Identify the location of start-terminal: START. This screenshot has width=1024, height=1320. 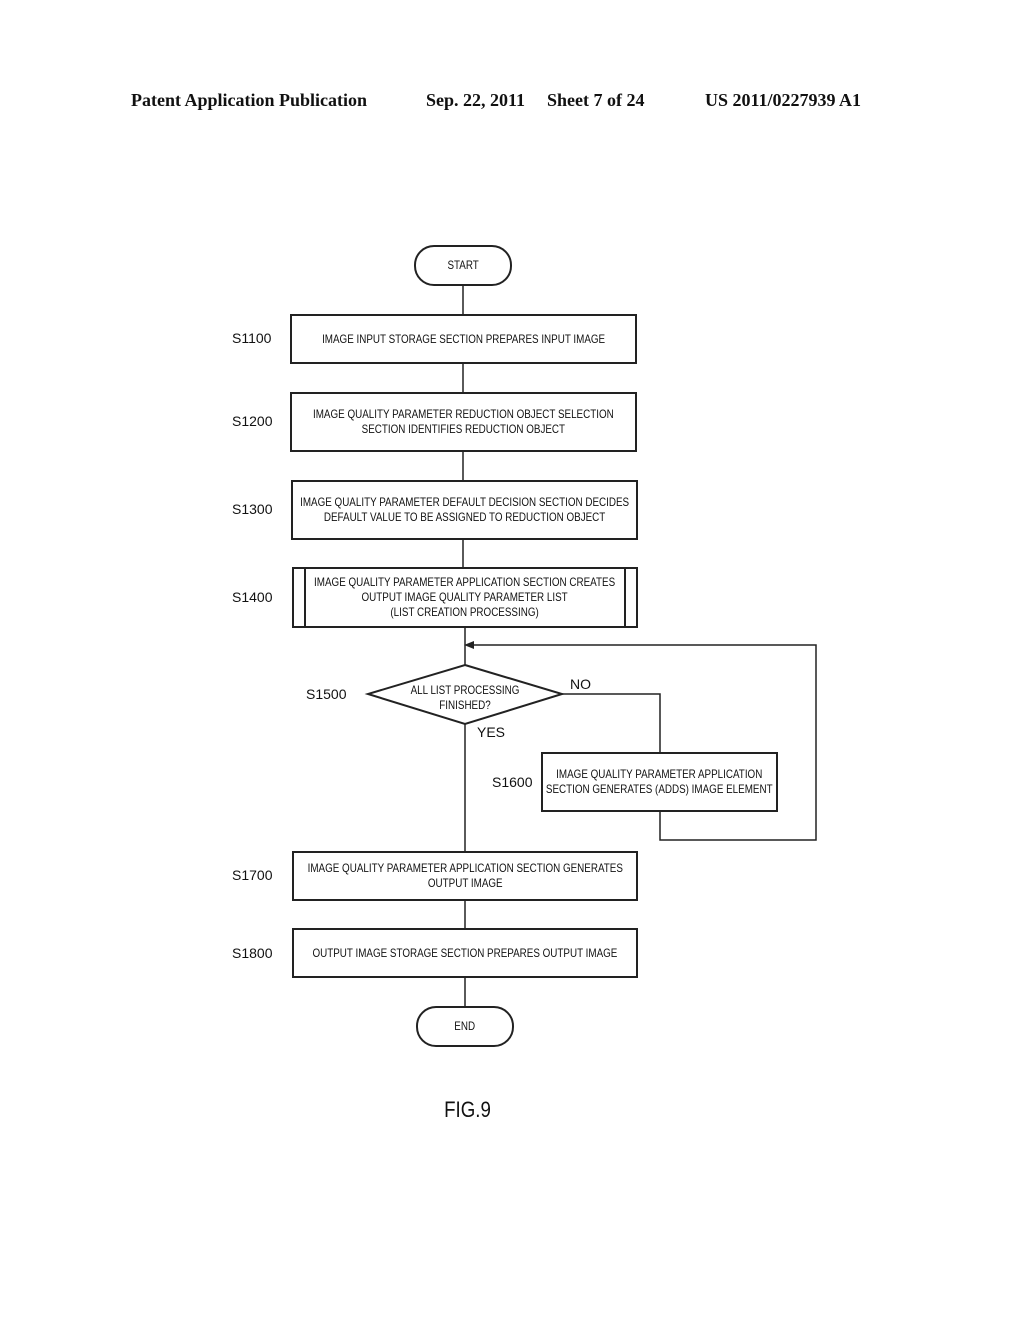
(463, 265).